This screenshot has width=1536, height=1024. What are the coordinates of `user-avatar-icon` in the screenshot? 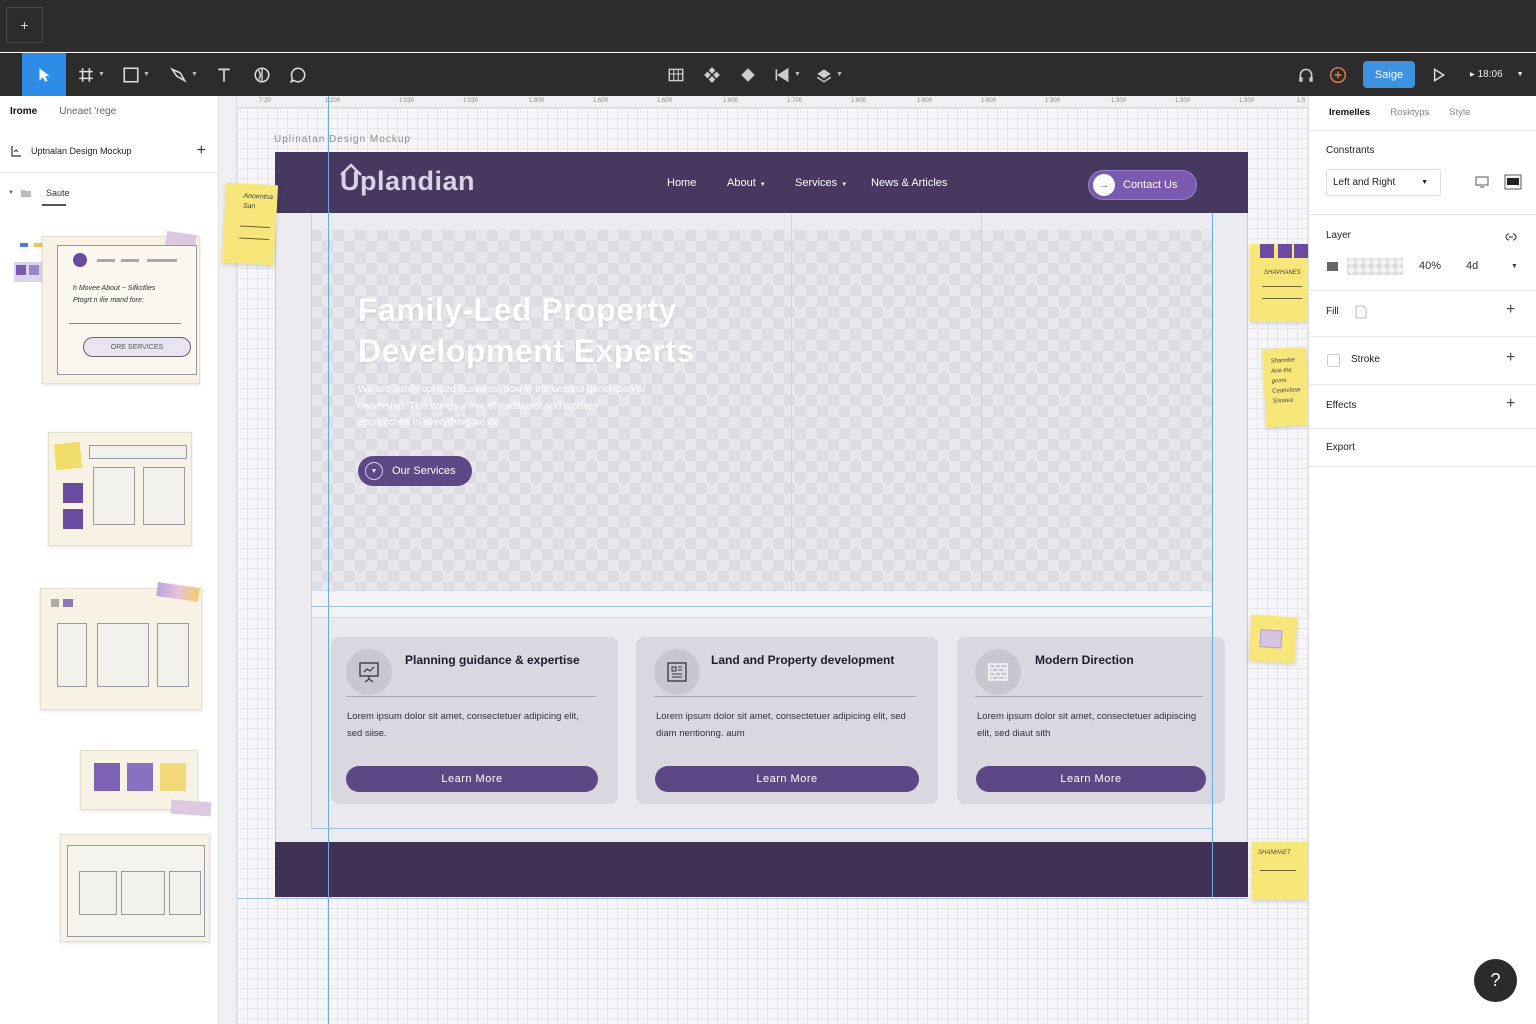 It's located at (1338, 74).